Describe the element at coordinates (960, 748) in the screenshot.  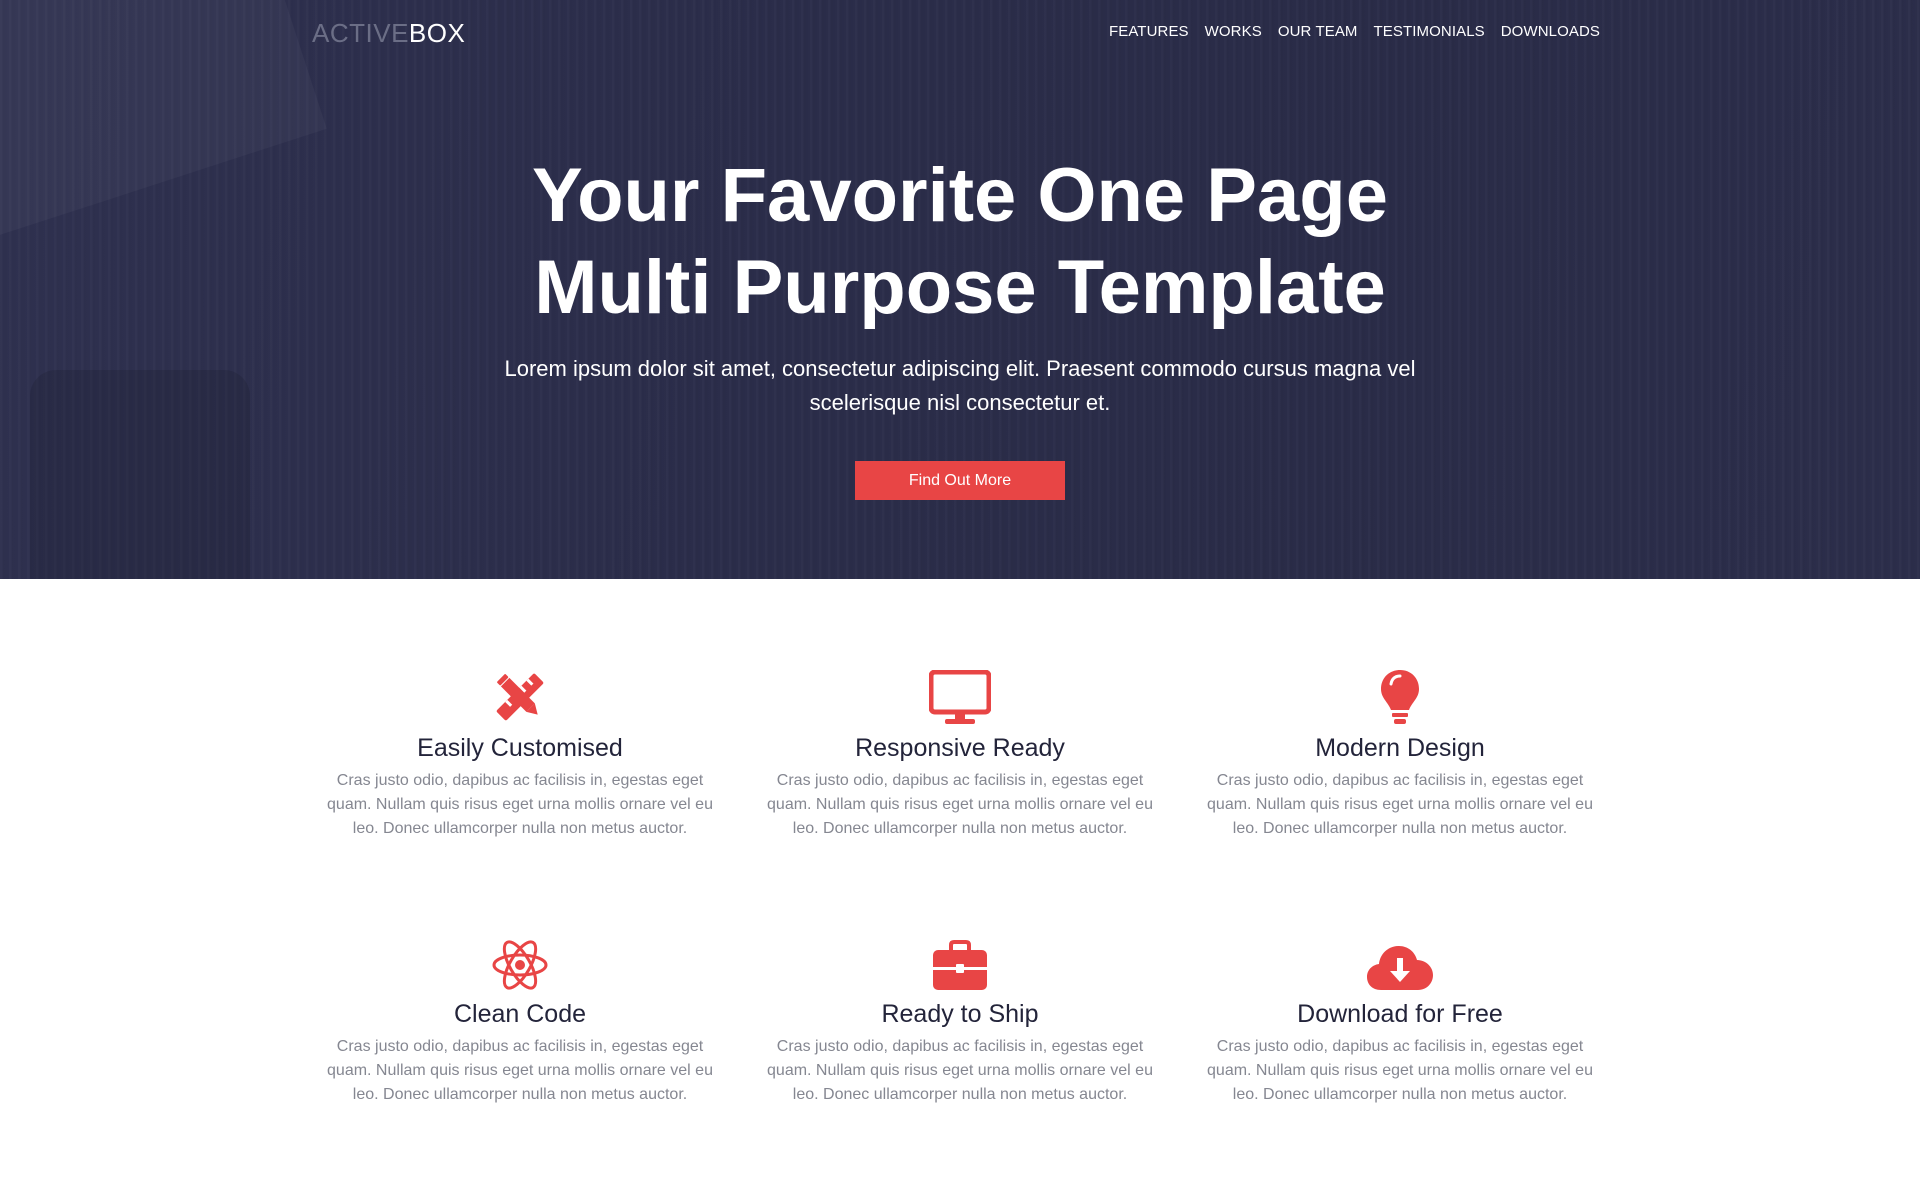
I see `feature-title: Responsive Ready` at that location.